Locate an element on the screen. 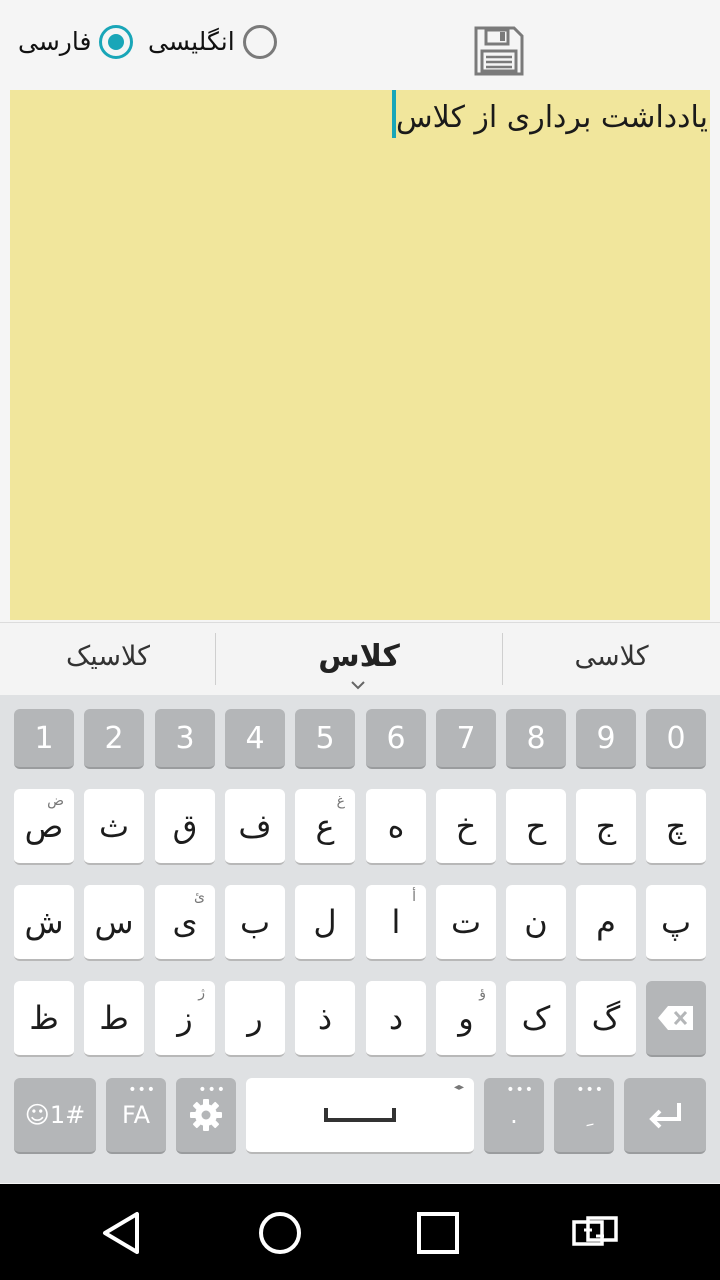 The image size is (720, 1280). key-char: ه is located at coordinates (396, 826).